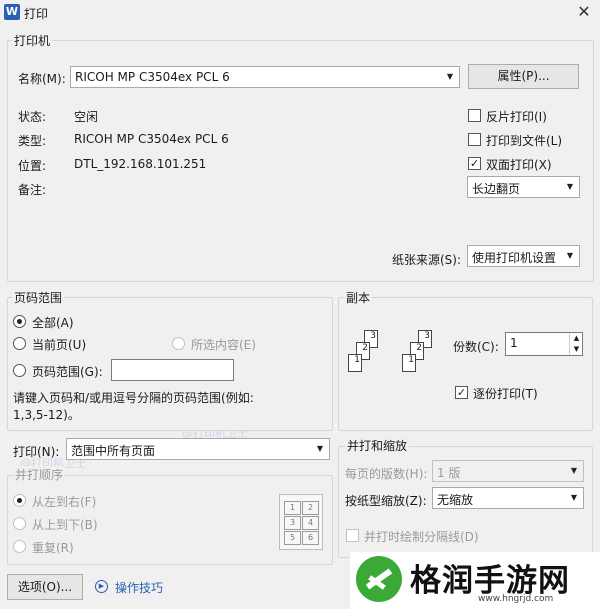  What do you see at coordinates (496, 189) in the screenshot?
I see `flip-value: 长边翻页` at bounding box center [496, 189].